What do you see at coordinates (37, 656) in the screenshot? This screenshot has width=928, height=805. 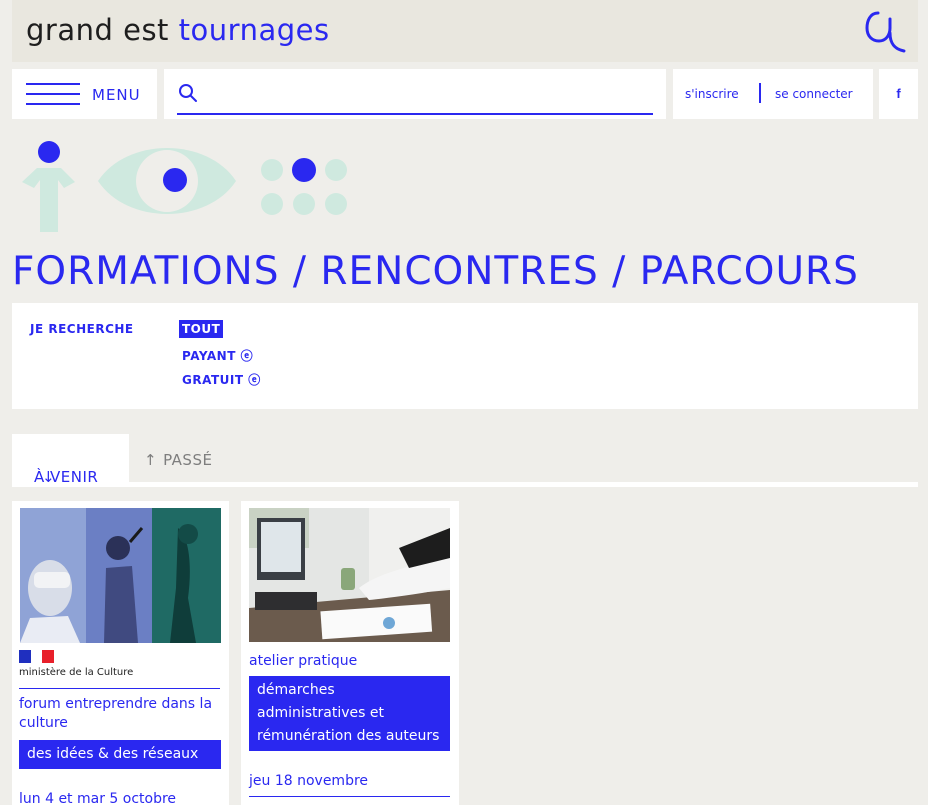 I see `french-flag-icon` at bounding box center [37, 656].